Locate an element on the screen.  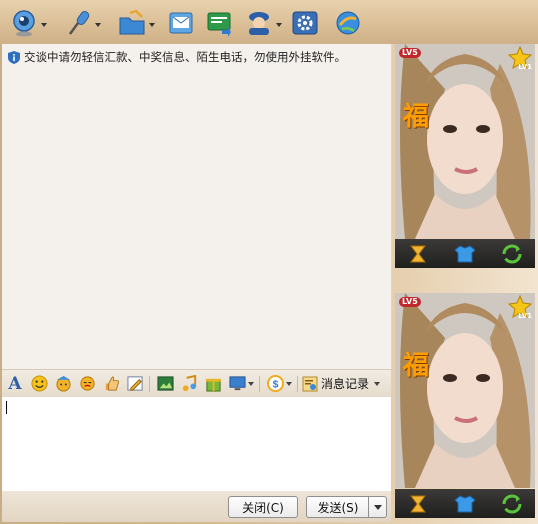
security-notice: 交谈中请勿轻信汇款、中奖信息、陌生电话，勿使用外挂软件。 is located at coordinates (177, 57).